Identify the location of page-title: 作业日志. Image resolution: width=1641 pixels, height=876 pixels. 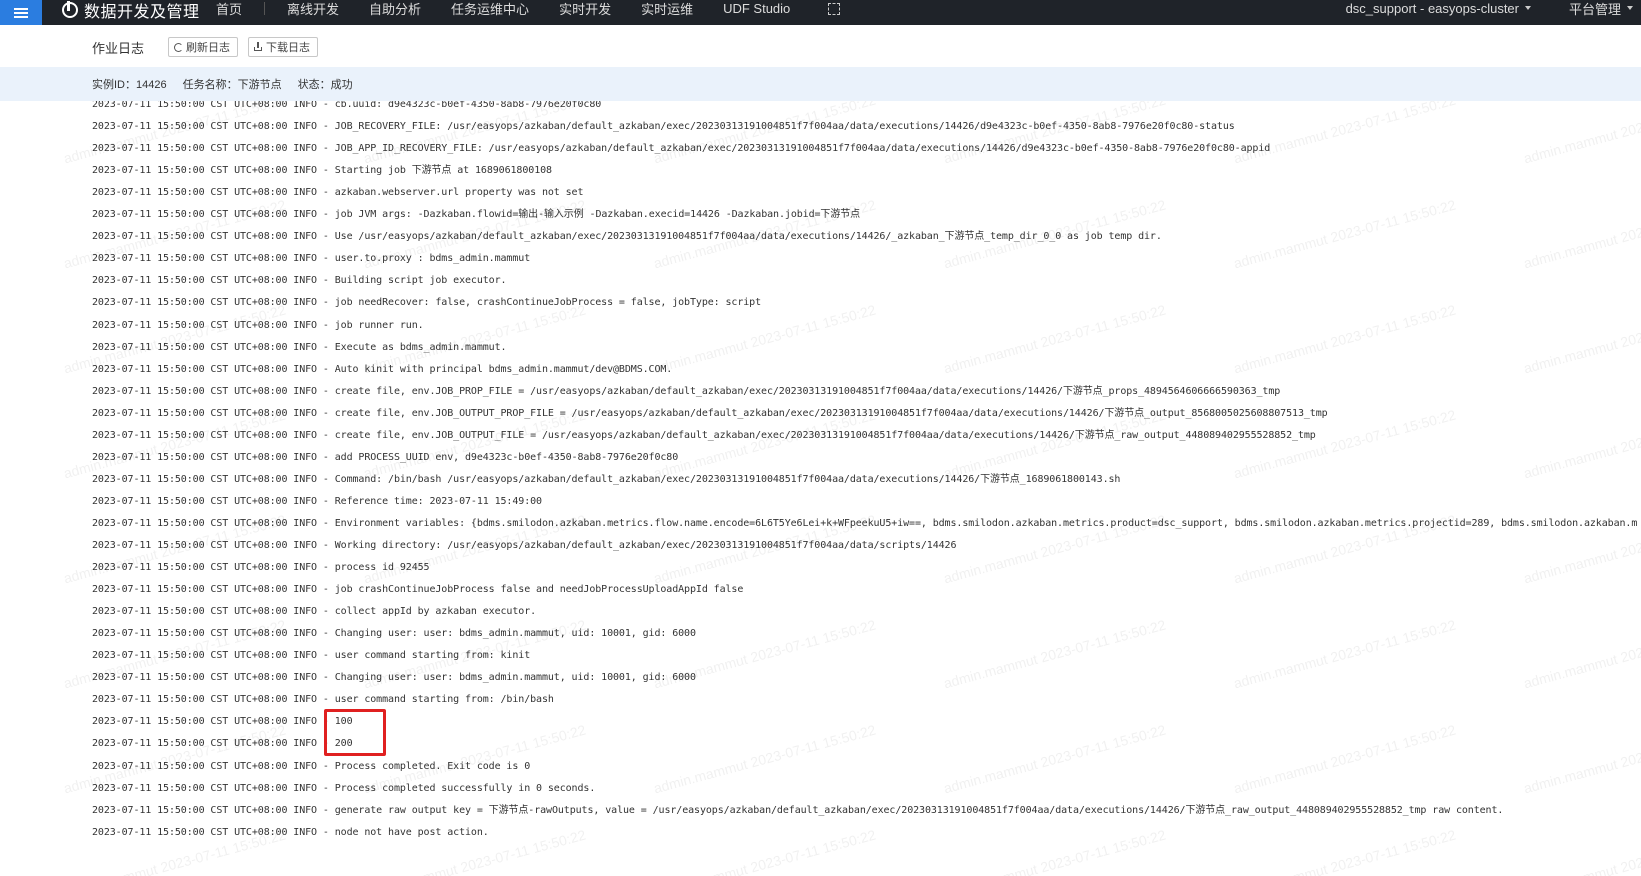
(118, 48).